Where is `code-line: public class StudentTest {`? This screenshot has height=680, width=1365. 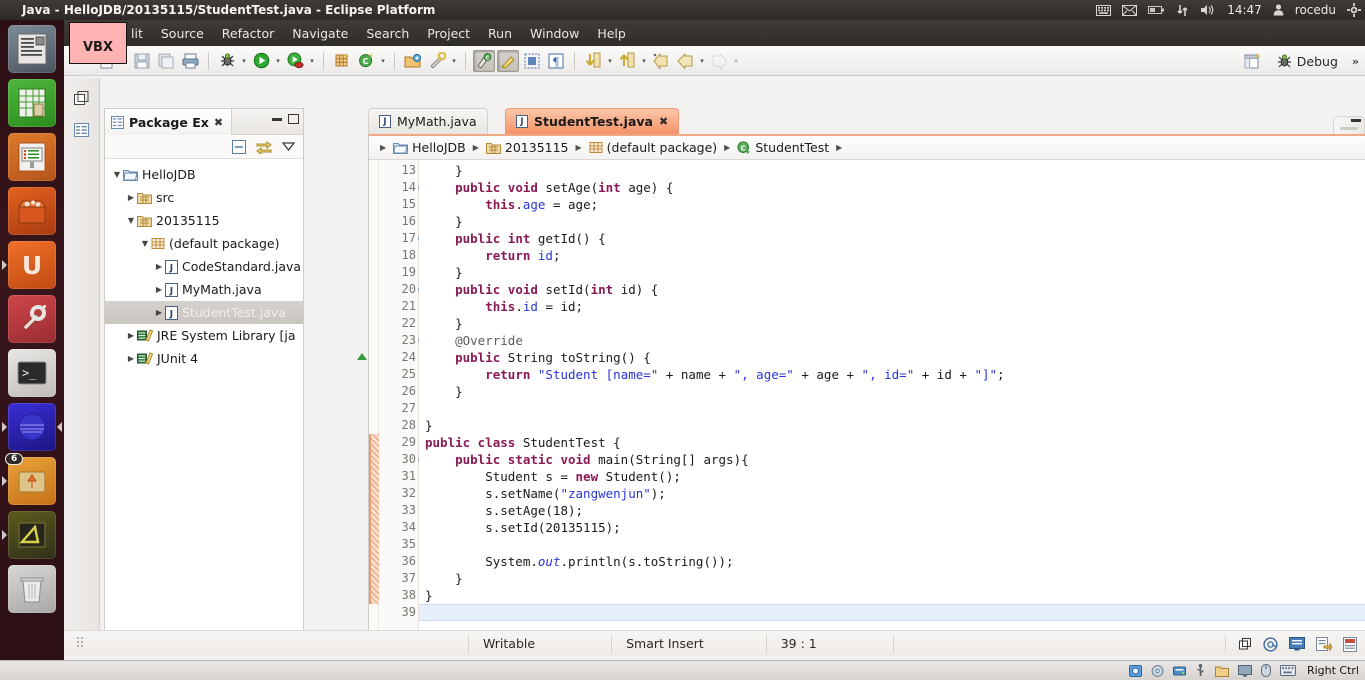 code-line: public class StudentTest { is located at coordinates (892, 442).